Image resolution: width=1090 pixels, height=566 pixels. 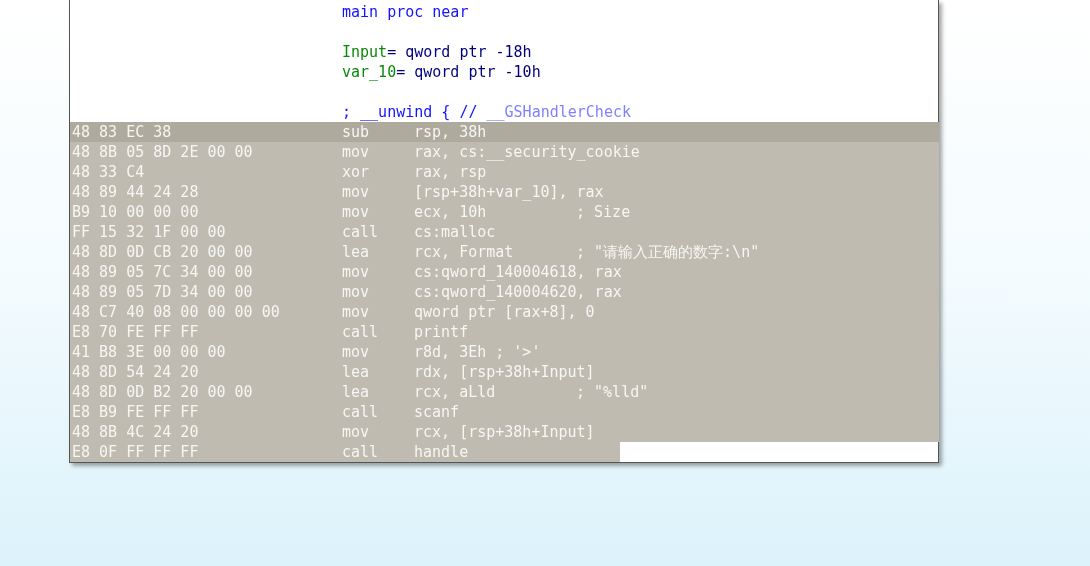 I want to click on instruction-row: 48 8B 05 8D 2E 00 00 mov rax, cs:__security_cookie, so click(x=504, y=152).